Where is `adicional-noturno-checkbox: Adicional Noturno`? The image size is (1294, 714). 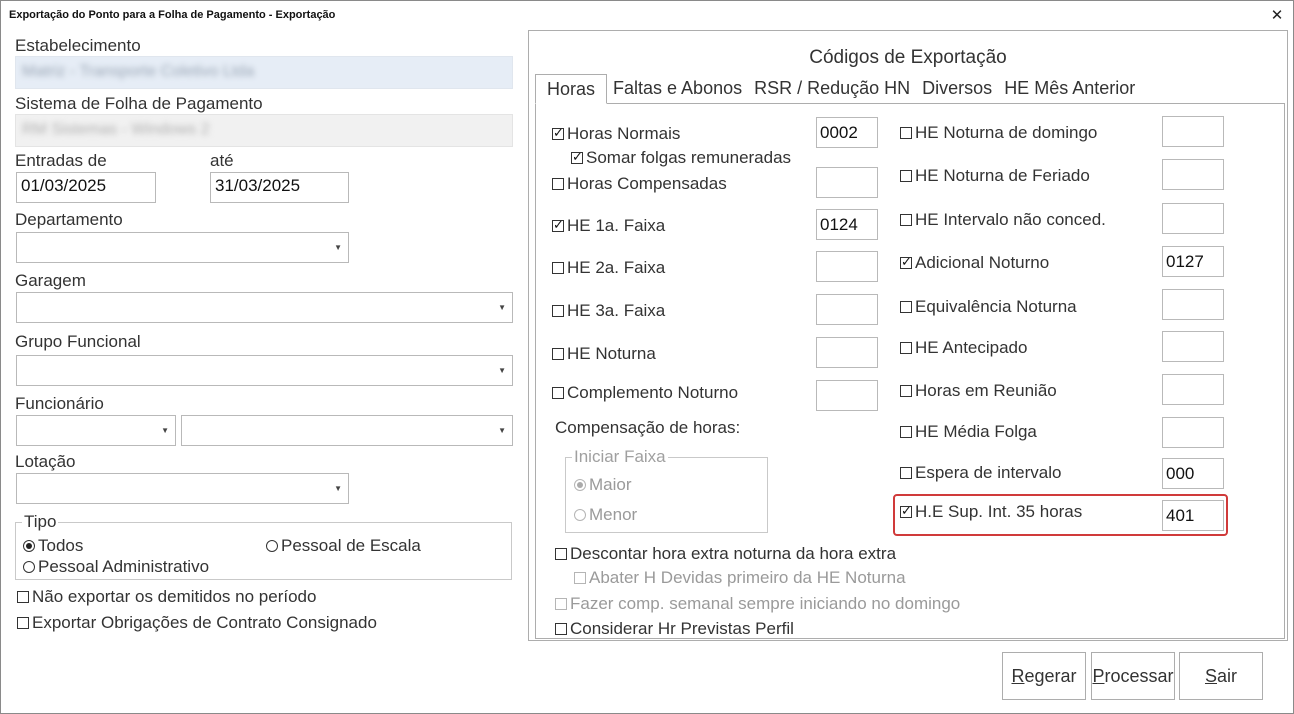
adicional-noturno-checkbox: Adicional Noturno is located at coordinates (974, 263).